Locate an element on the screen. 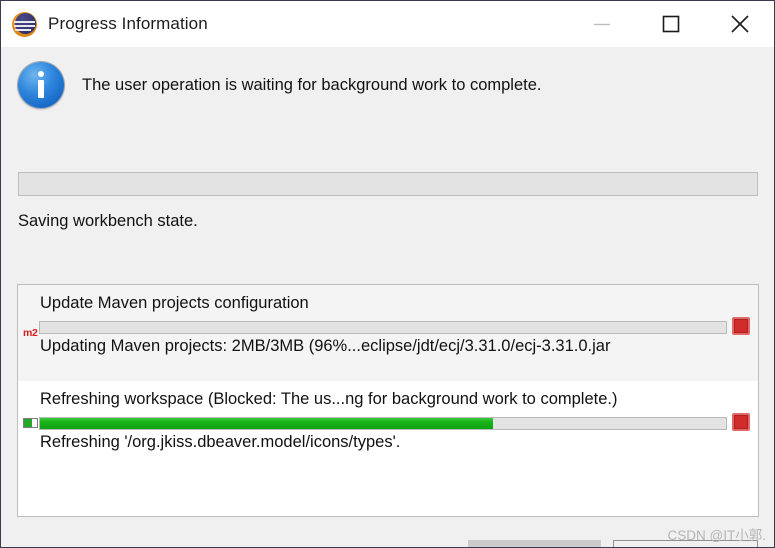 The image size is (775, 548). maximize-button is located at coordinates (670, 24).